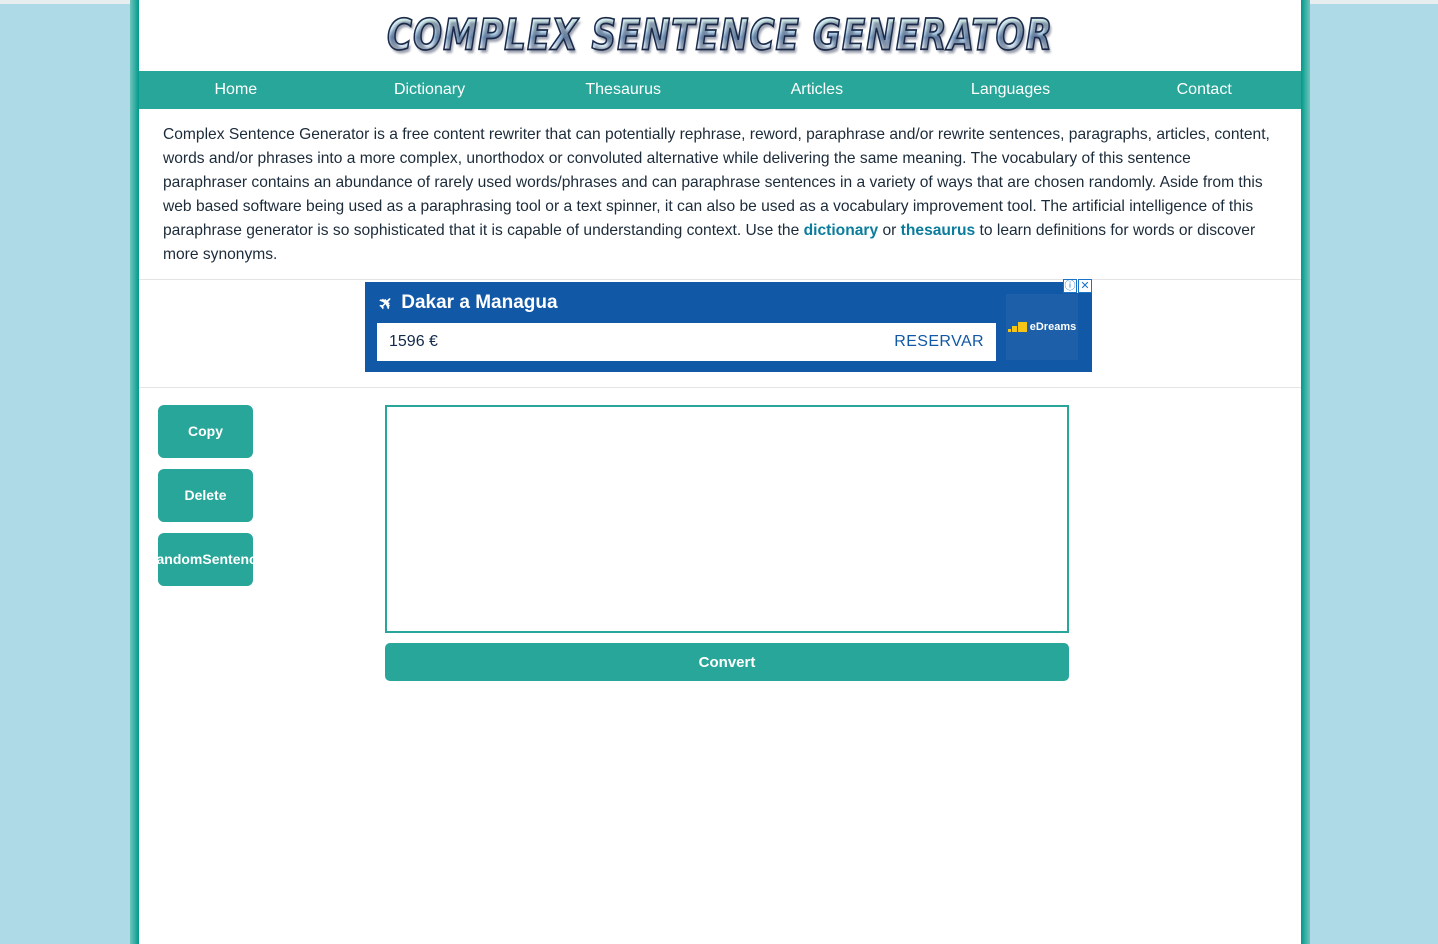 The height and width of the screenshot is (944, 1438). Describe the element at coordinates (134, 472) in the screenshot. I see `left-border-strip` at that location.